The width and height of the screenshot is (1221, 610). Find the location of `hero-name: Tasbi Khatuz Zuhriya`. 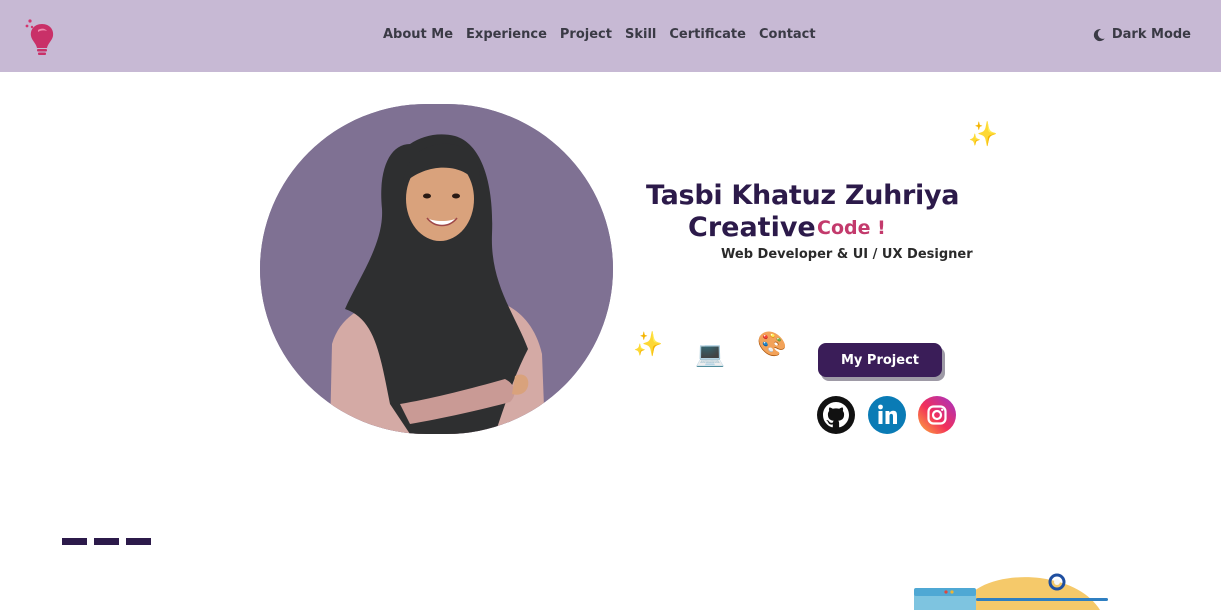

hero-name: Tasbi Khatuz Zuhriya is located at coordinates (803, 195).